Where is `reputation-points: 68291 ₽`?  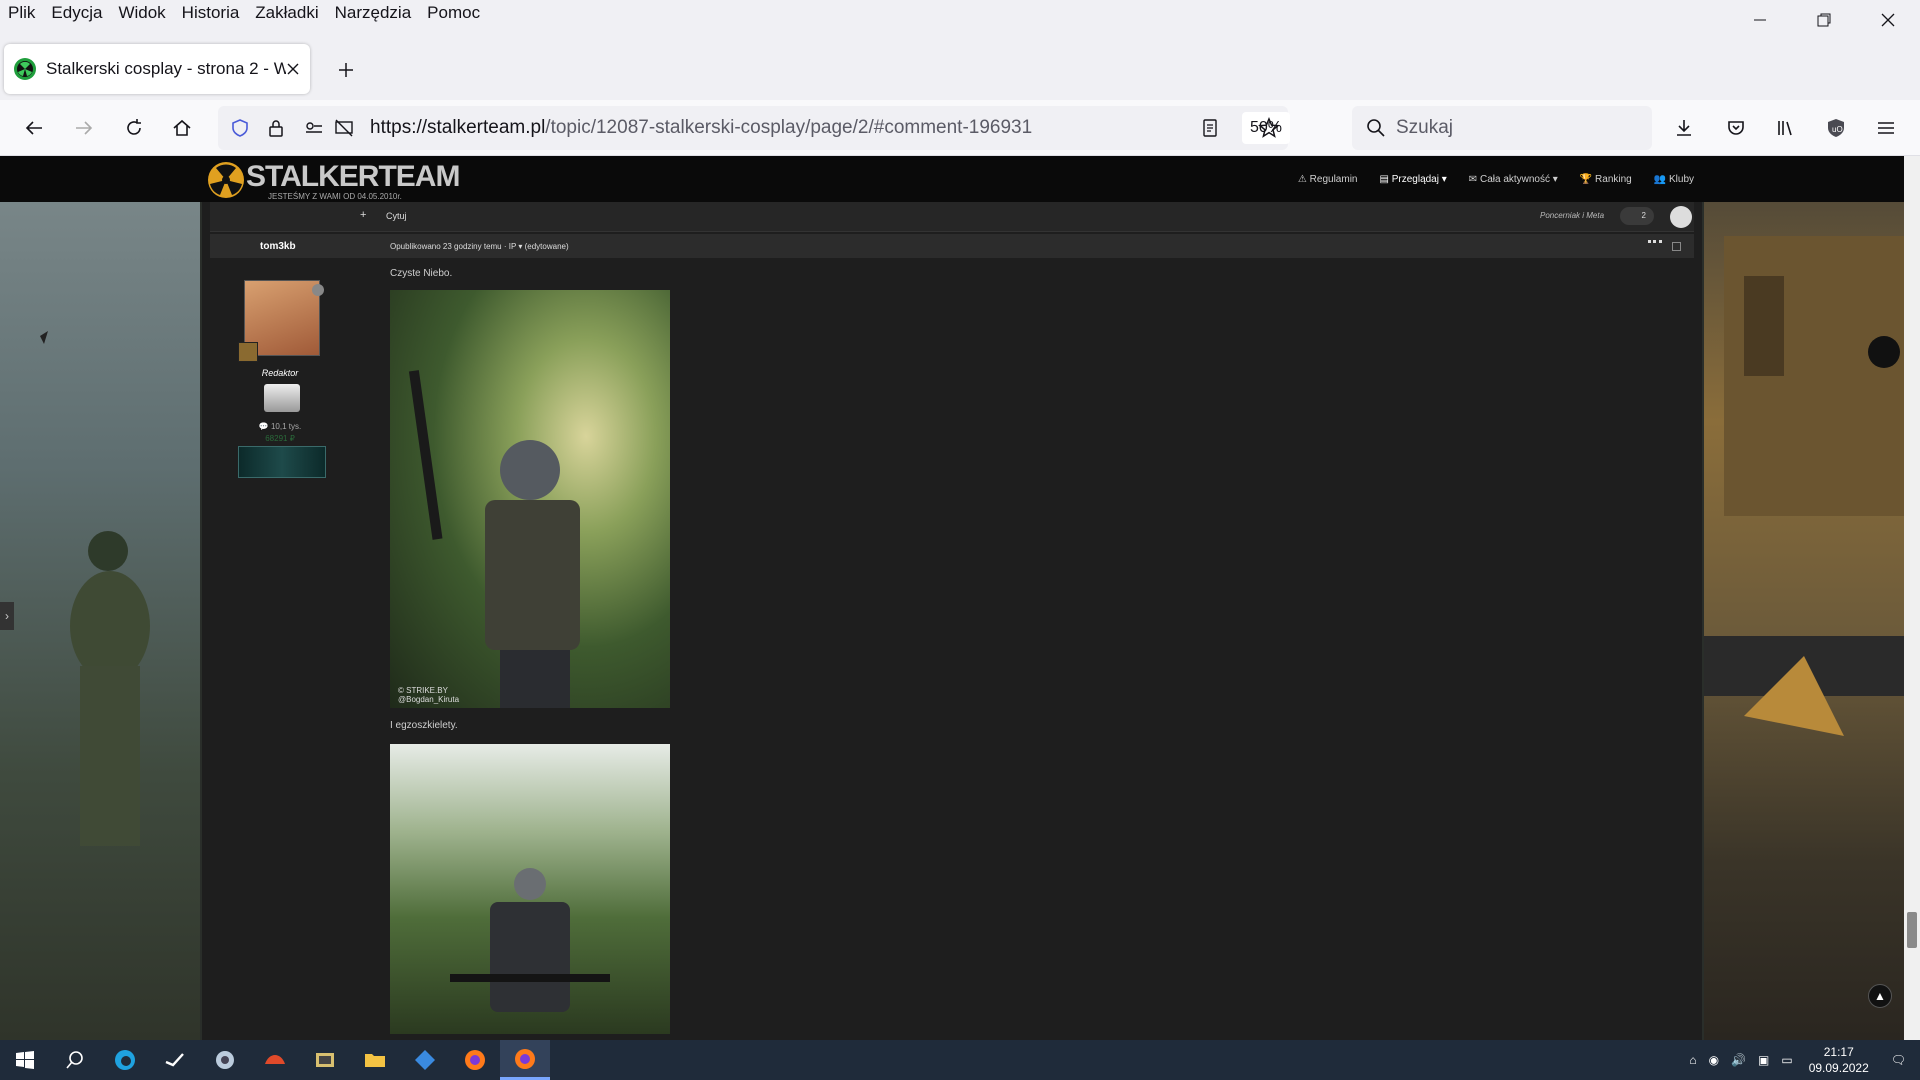 reputation-points: 68291 ₽ is located at coordinates (280, 438).